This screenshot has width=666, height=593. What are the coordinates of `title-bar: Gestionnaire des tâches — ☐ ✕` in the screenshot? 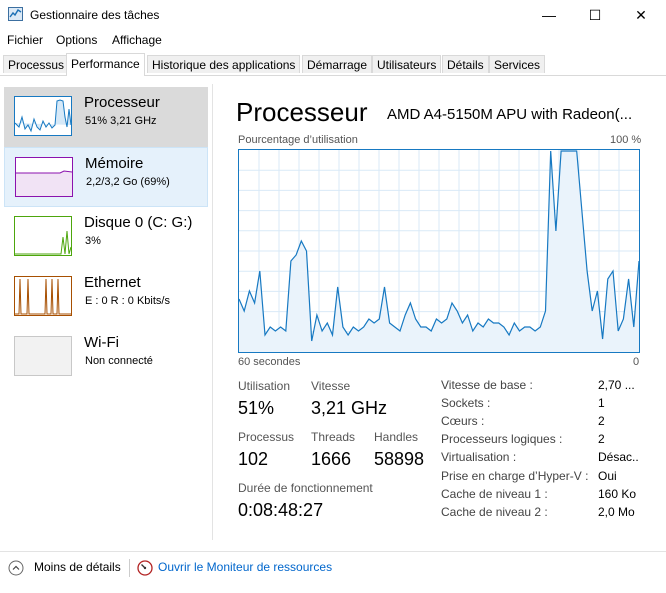 It's located at (333, 15).